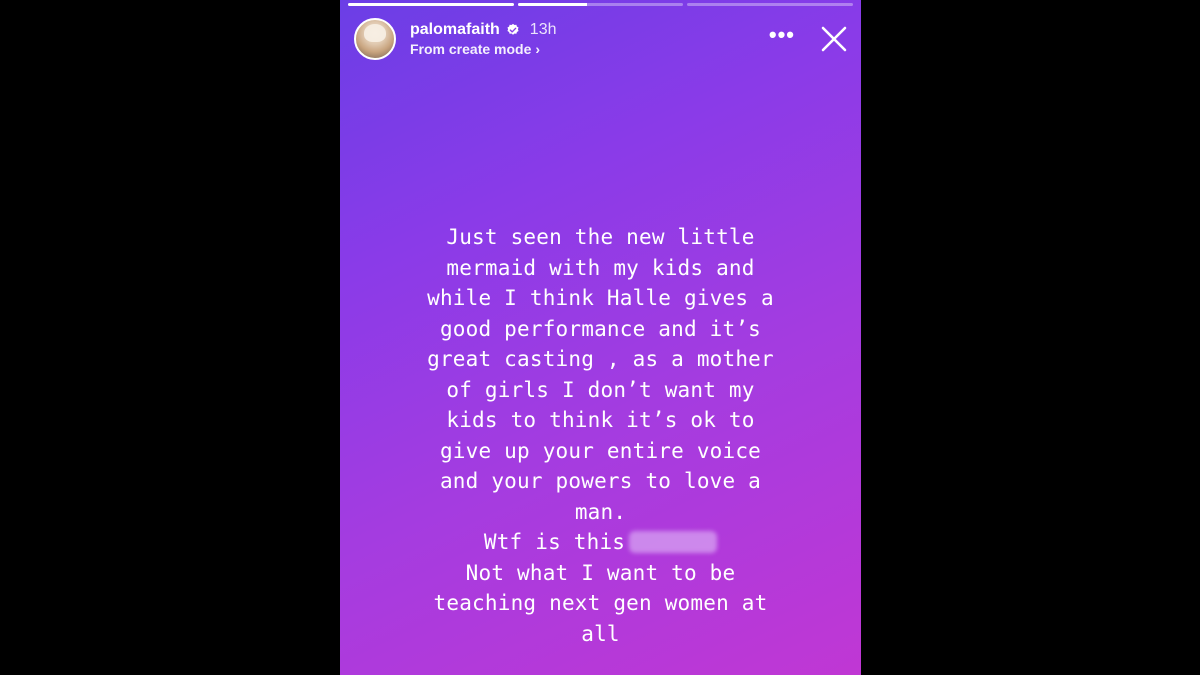 The height and width of the screenshot is (675, 1200). What do you see at coordinates (600, 511) in the screenshot?
I see `story-text-line: man.` at bounding box center [600, 511].